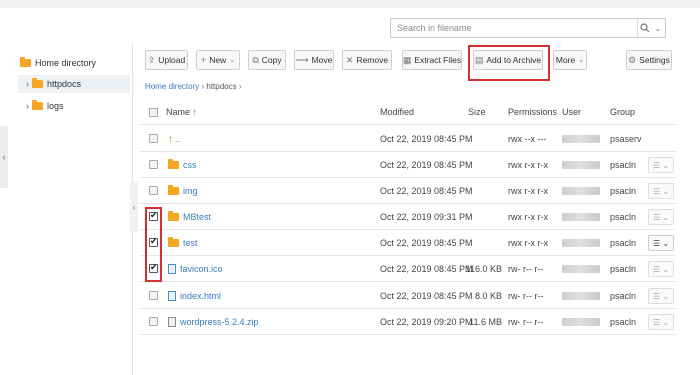 This screenshot has height=375, width=700. What do you see at coordinates (349, 59) in the screenshot?
I see `remove-icon: ✕` at bounding box center [349, 59].